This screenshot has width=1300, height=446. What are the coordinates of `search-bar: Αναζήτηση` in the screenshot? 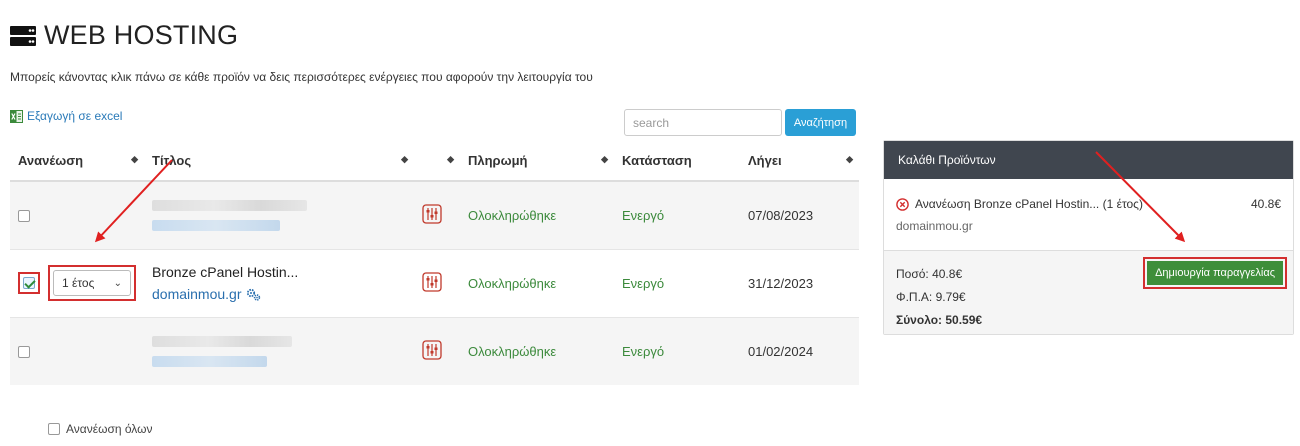 It's located at (740, 122).